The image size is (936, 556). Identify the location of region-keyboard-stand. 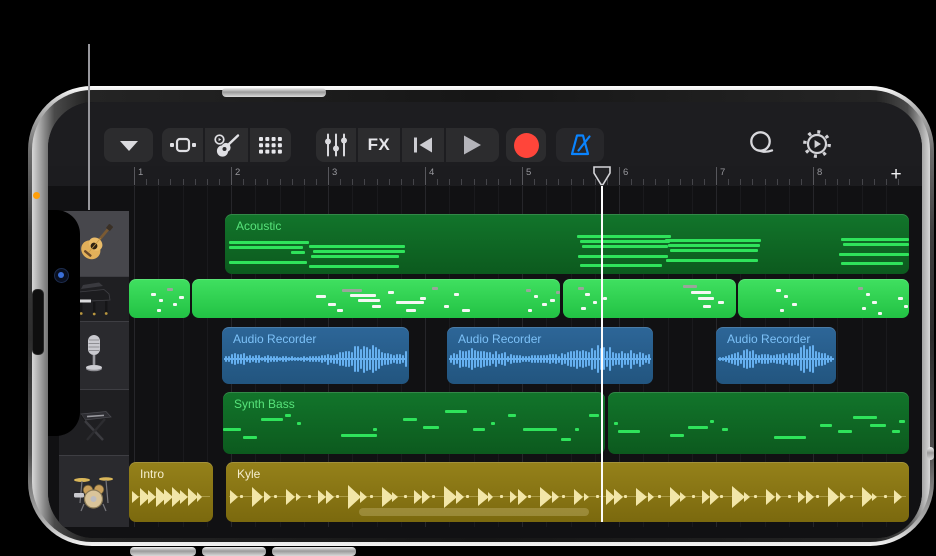
(758, 423).